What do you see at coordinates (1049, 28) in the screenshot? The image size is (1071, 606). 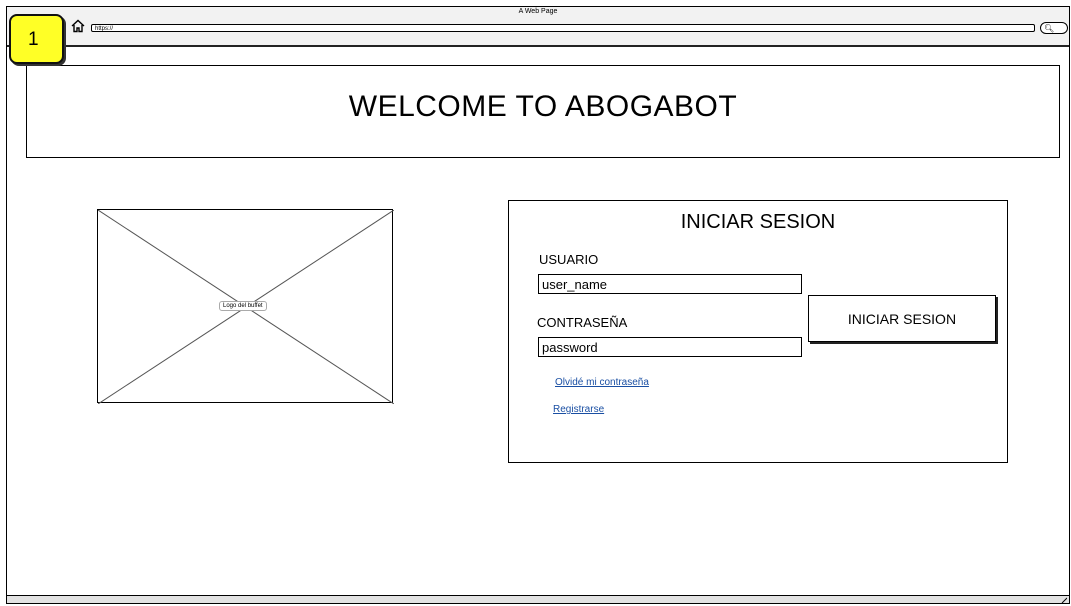 I see `search-icon: 🔍︎` at bounding box center [1049, 28].